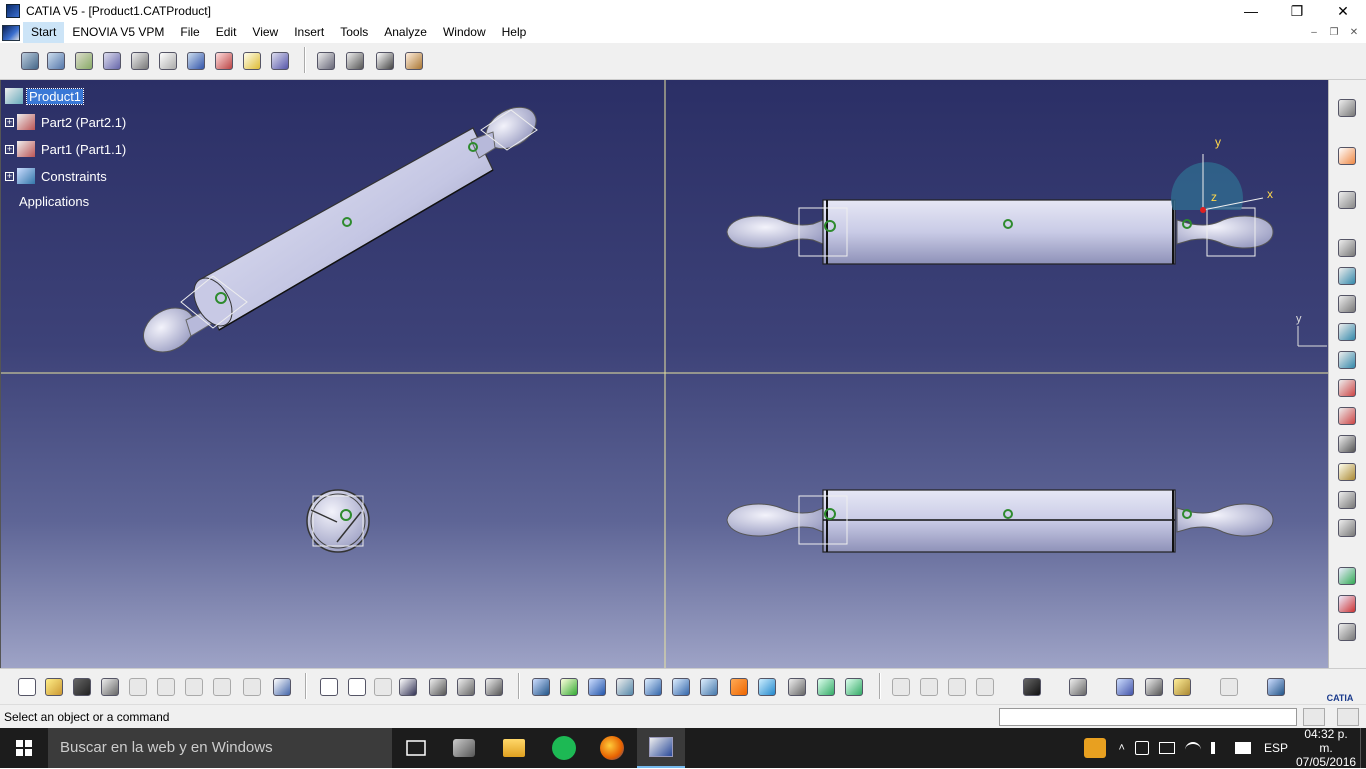 Image resolution: width=1366 pixels, height=769 pixels. Describe the element at coordinates (1314, 32) in the screenshot. I see `doc-minimize-button: –` at that location.